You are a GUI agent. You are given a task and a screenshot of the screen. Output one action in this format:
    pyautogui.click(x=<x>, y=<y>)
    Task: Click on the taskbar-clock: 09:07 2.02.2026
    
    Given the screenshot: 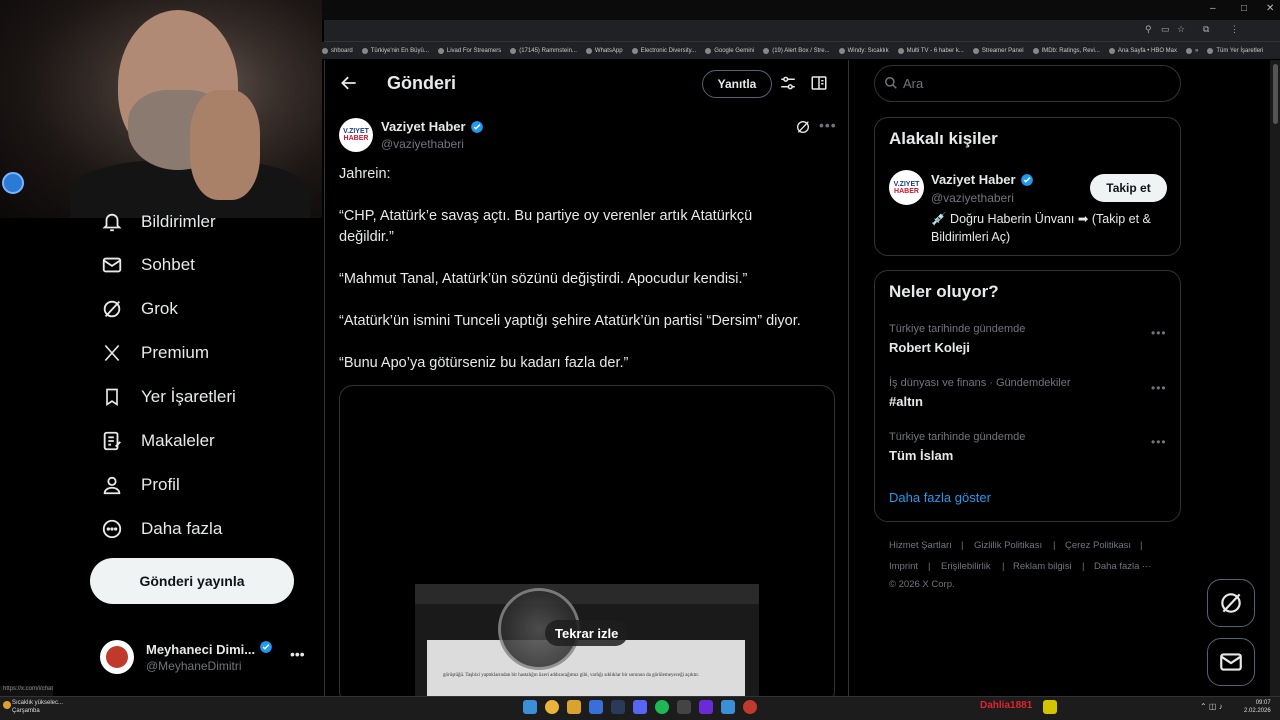 What is the action you would take?
    pyautogui.click(x=1257, y=707)
    